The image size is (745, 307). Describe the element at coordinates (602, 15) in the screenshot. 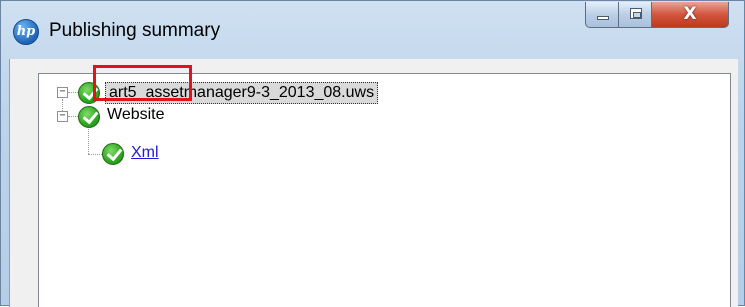

I see `minimize-button` at that location.